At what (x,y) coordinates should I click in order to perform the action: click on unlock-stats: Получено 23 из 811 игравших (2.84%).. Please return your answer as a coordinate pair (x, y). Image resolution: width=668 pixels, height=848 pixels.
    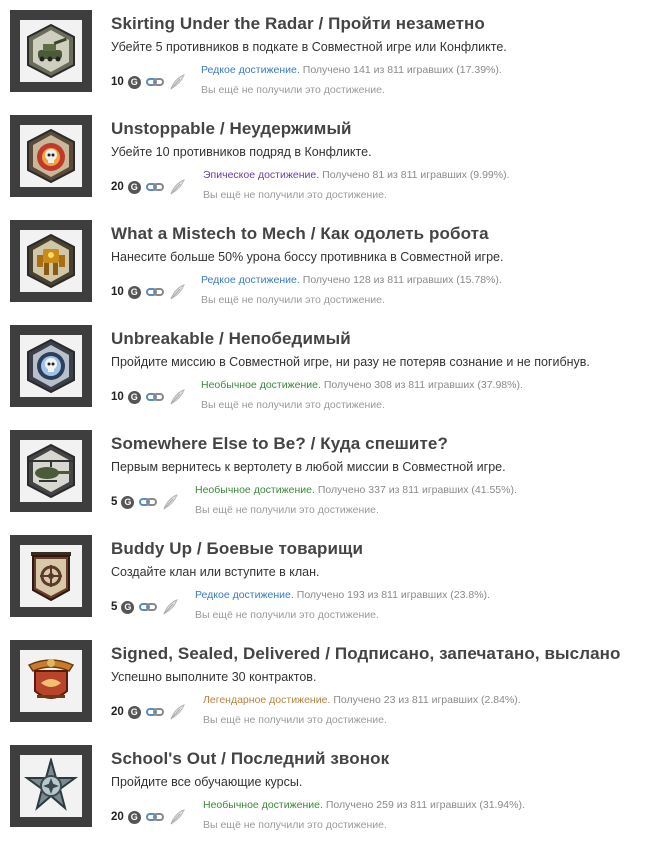
    Looking at the image, I should click on (427, 700).